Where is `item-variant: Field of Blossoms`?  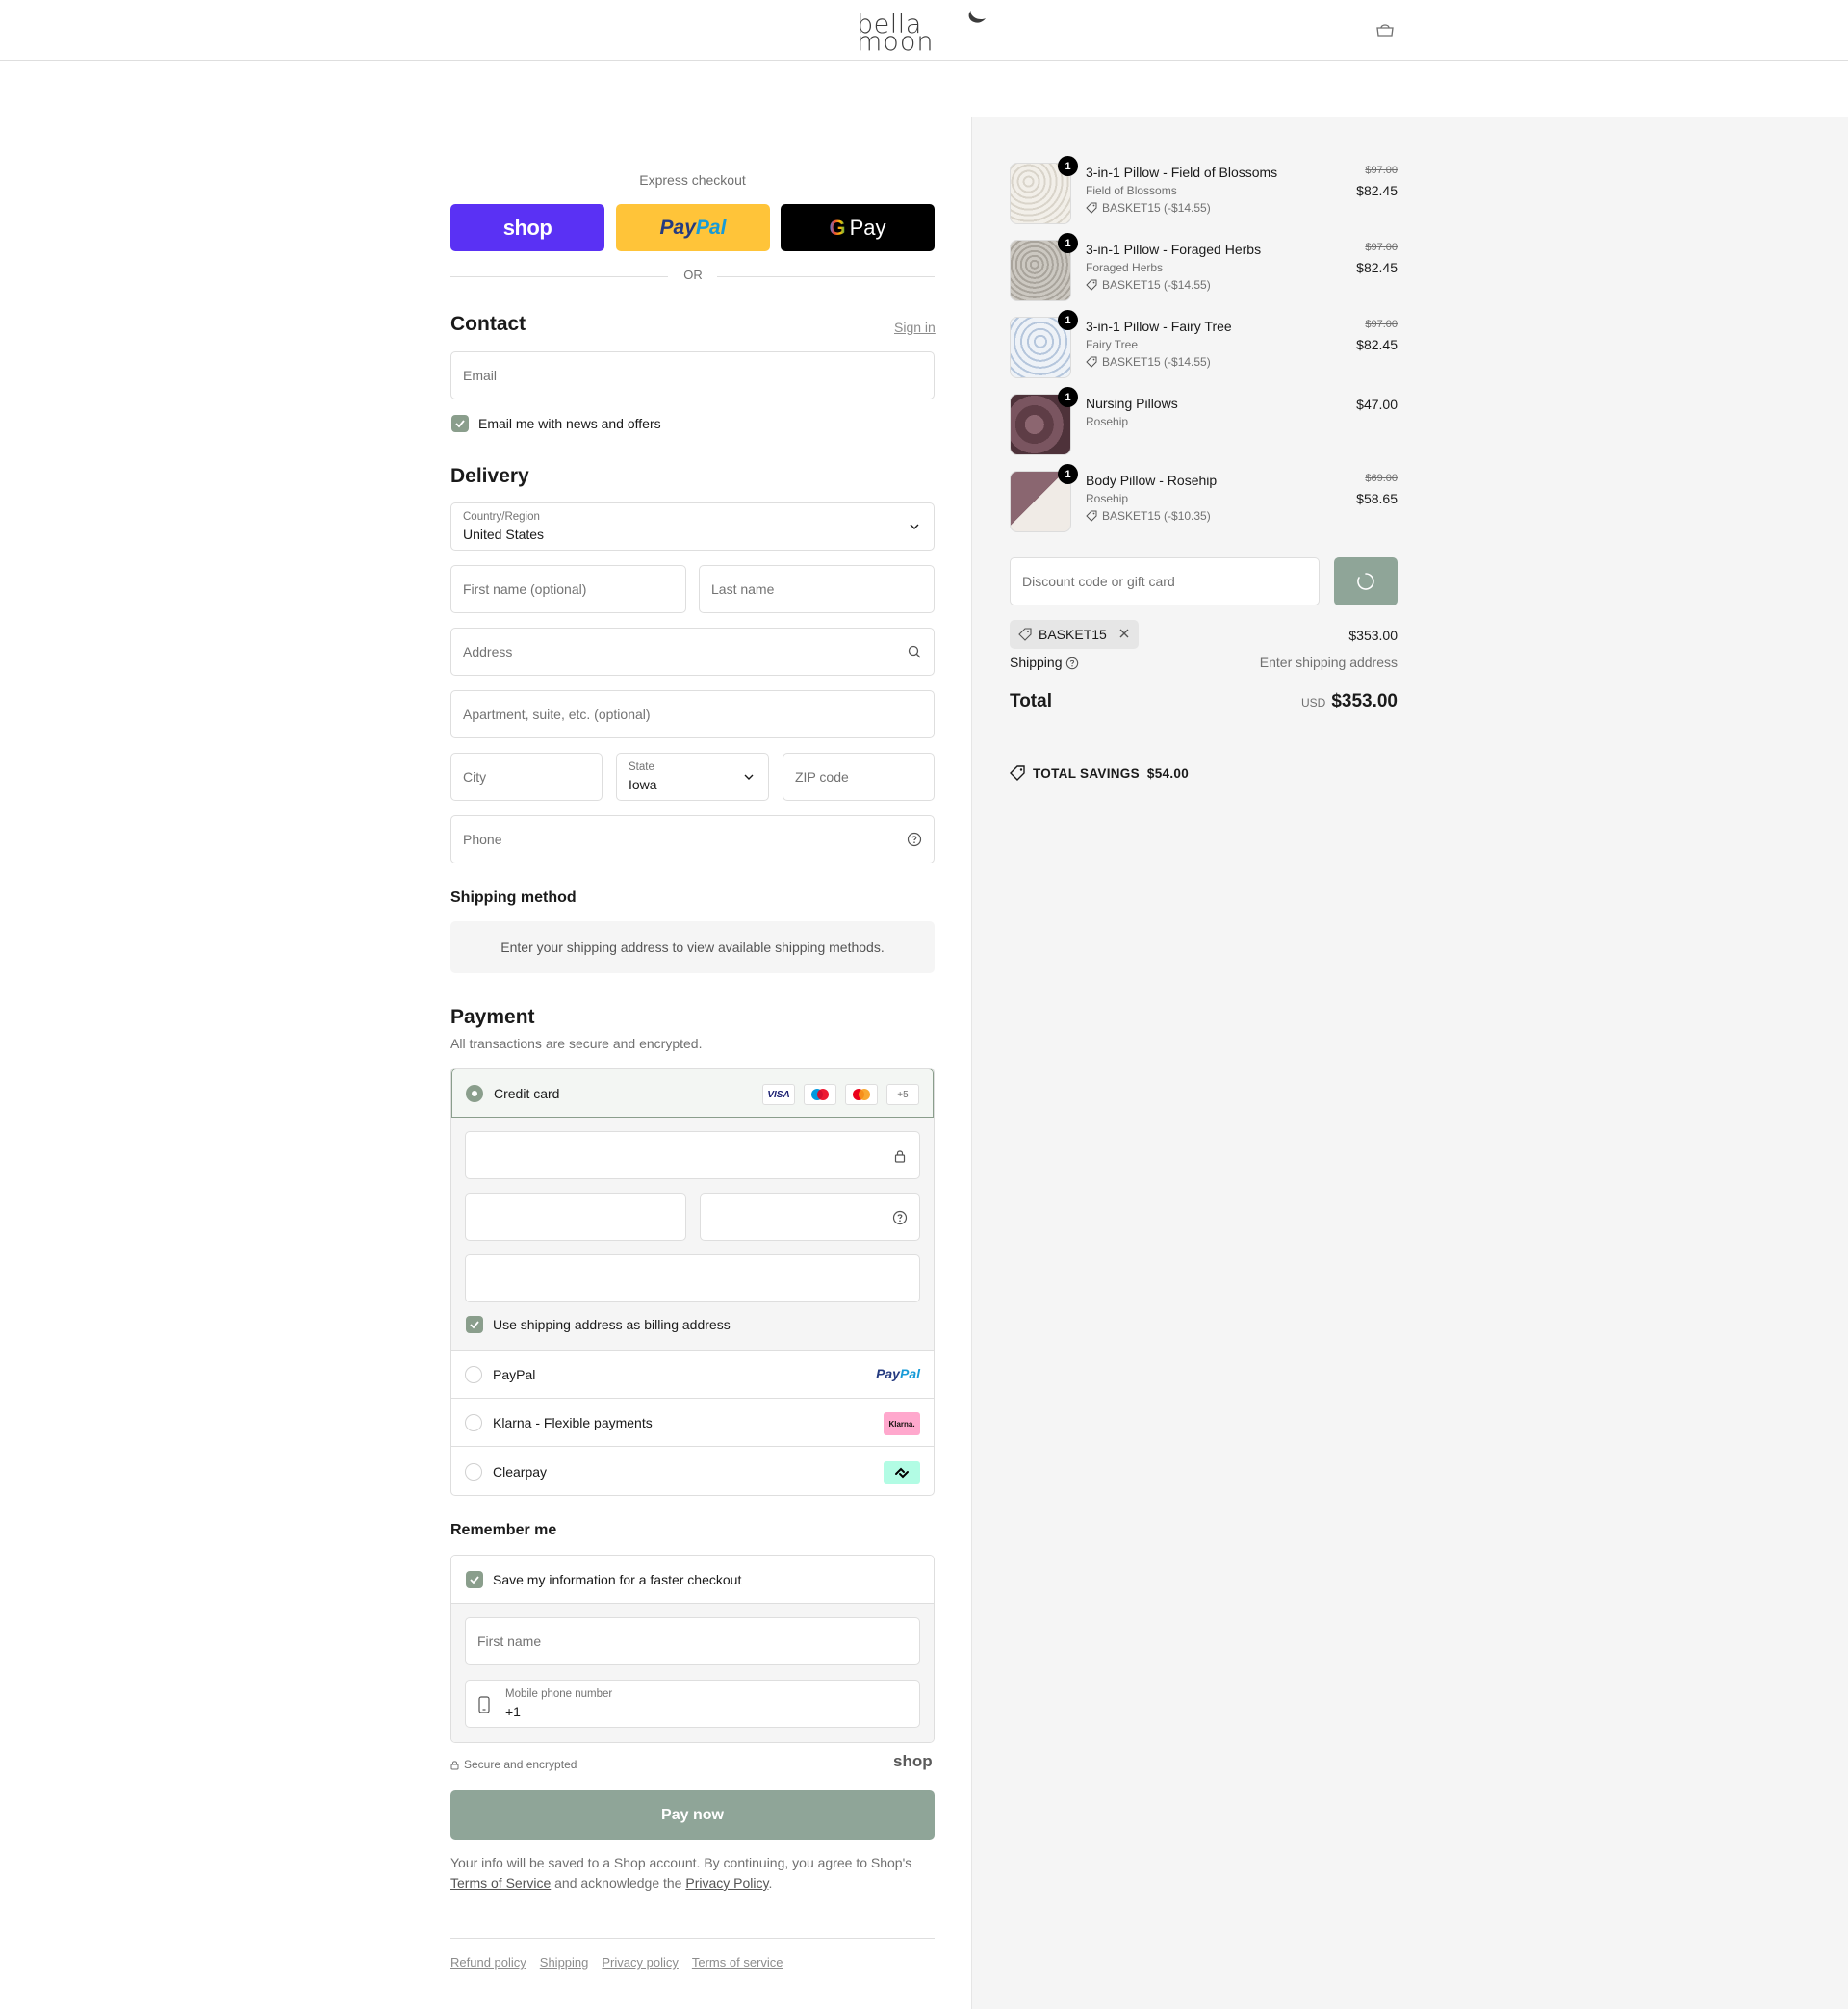 item-variant: Field of Blossoms is located at coordinates (1131, 190).